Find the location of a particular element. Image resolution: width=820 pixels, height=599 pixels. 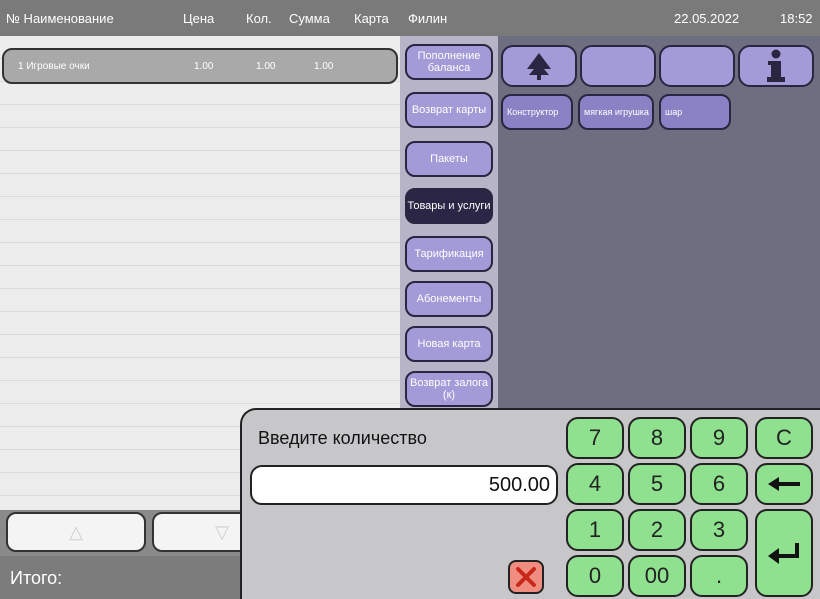

category-tariffs: Тарификация is located at coordinates (449, 254).